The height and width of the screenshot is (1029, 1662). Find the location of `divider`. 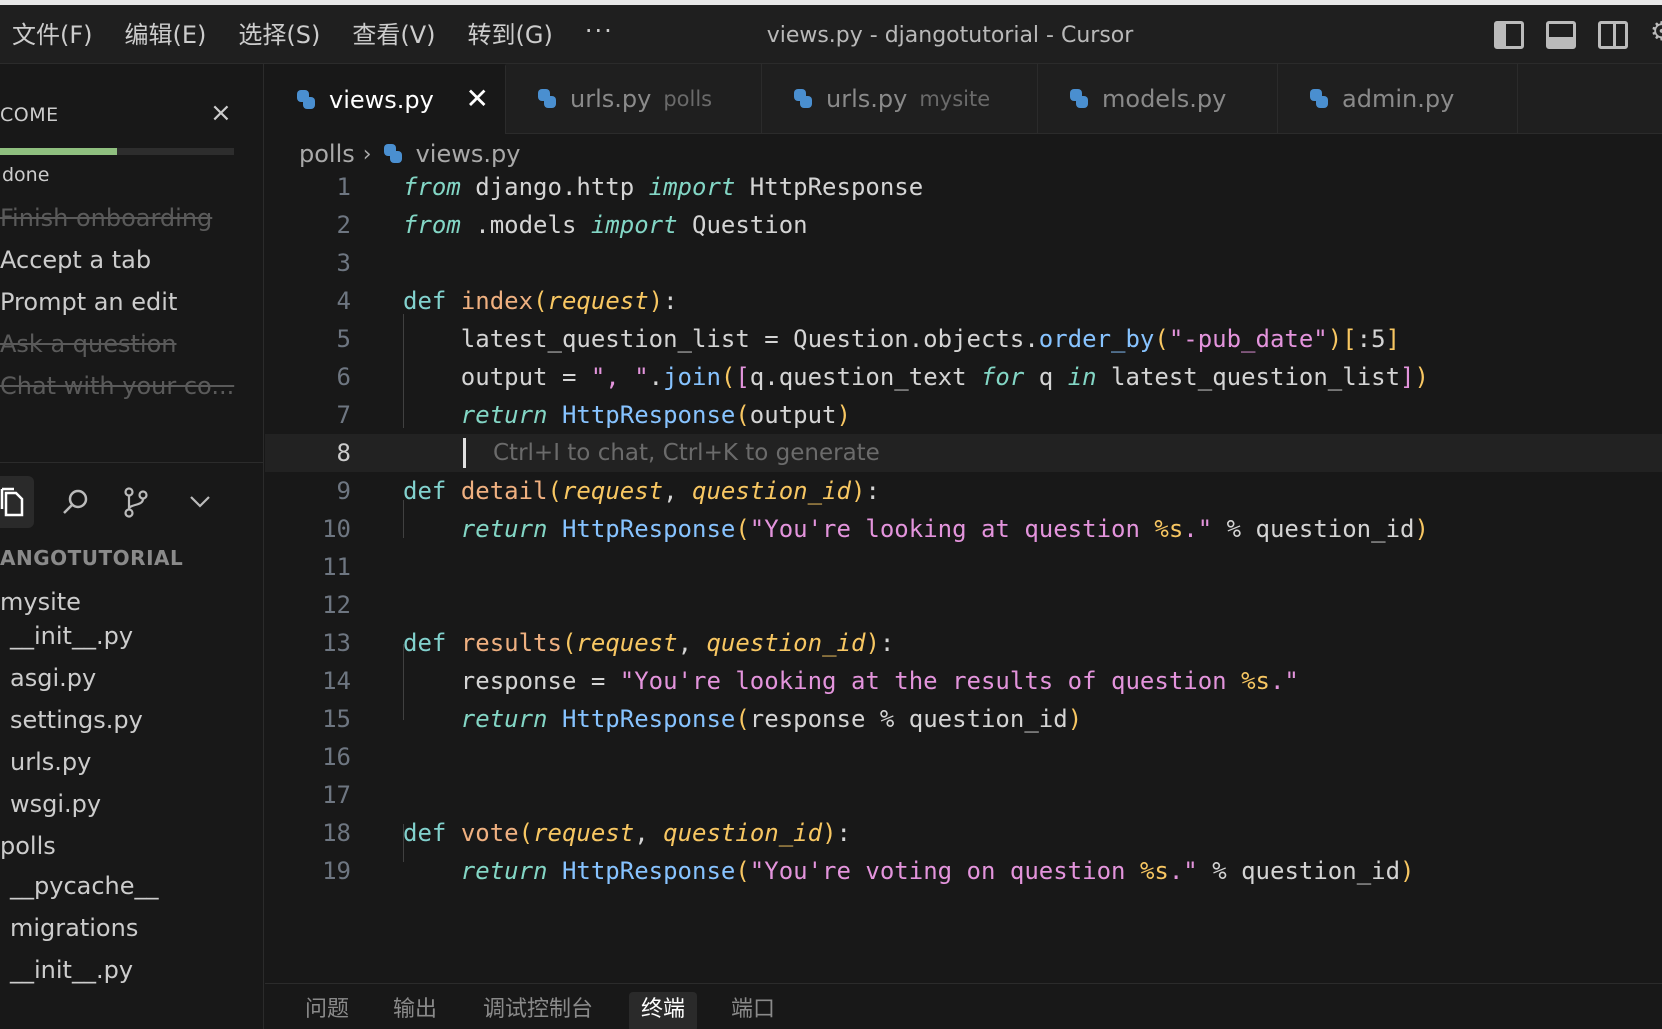

divider is located at coordinates (131, 462).